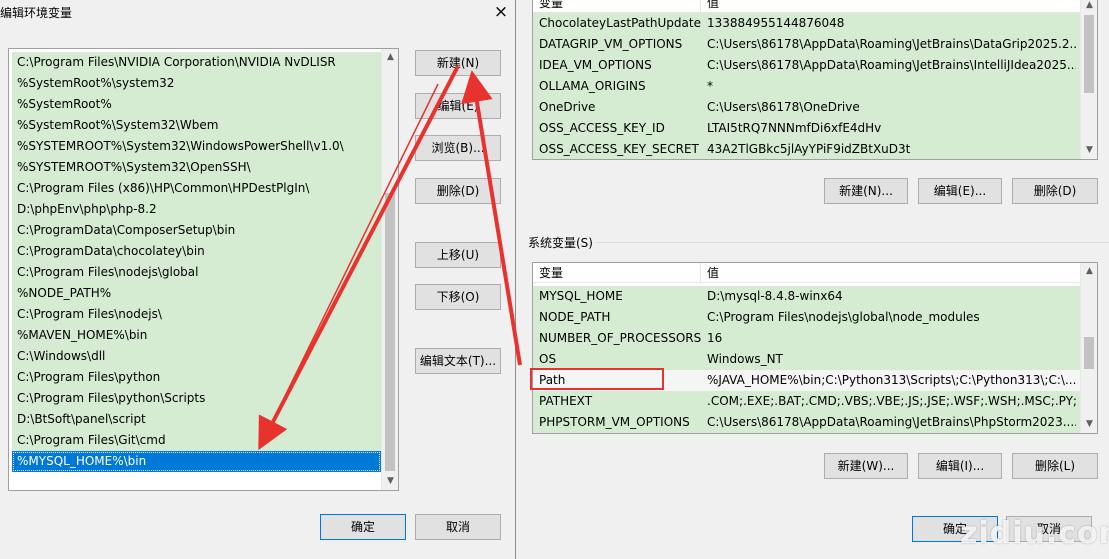 The width and height of the screenshot is (1109, 559). What do you see at coordinates (1034, 533) in the screenshot?
I see `watermark-text: zidiu.com` at bounding box center [1034, 533].